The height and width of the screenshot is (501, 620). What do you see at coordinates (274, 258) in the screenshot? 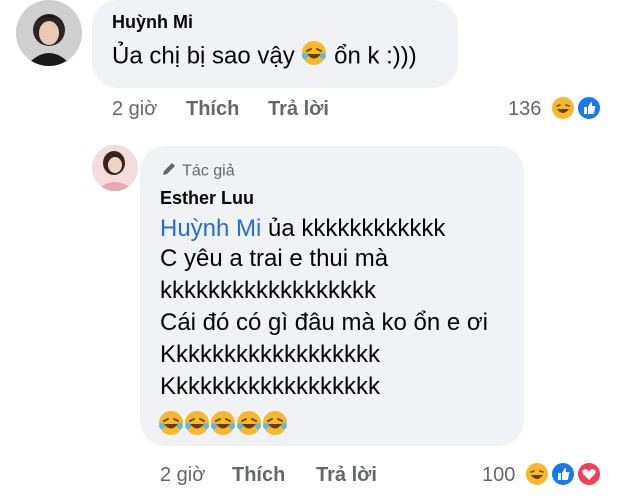
I see `reply-line-2: C yêu a trai e thui mà` at bounding box center [274, 258].